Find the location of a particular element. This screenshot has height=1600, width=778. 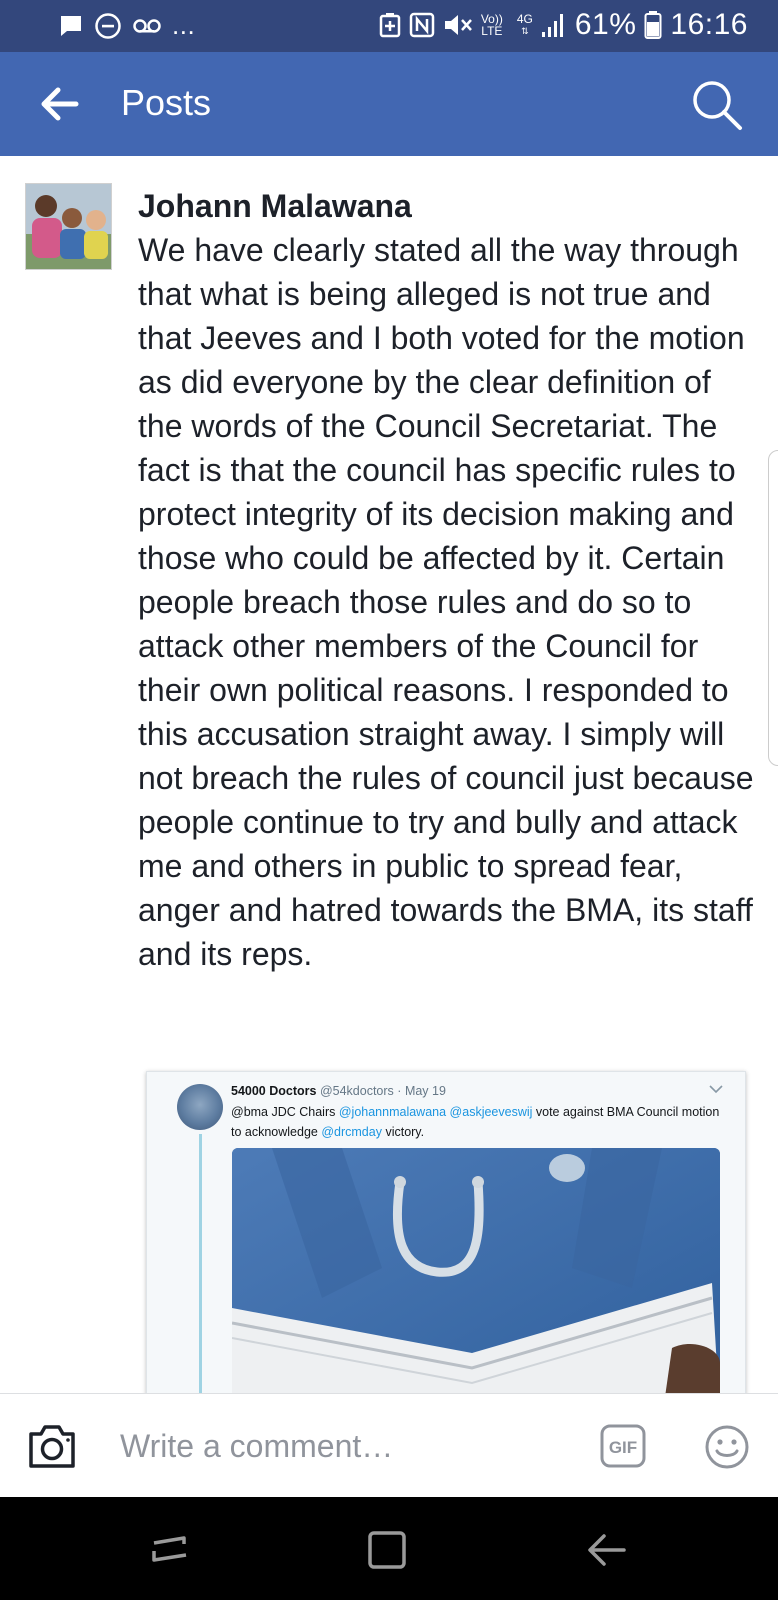

battery-icon is located at coordinates (653, 25).